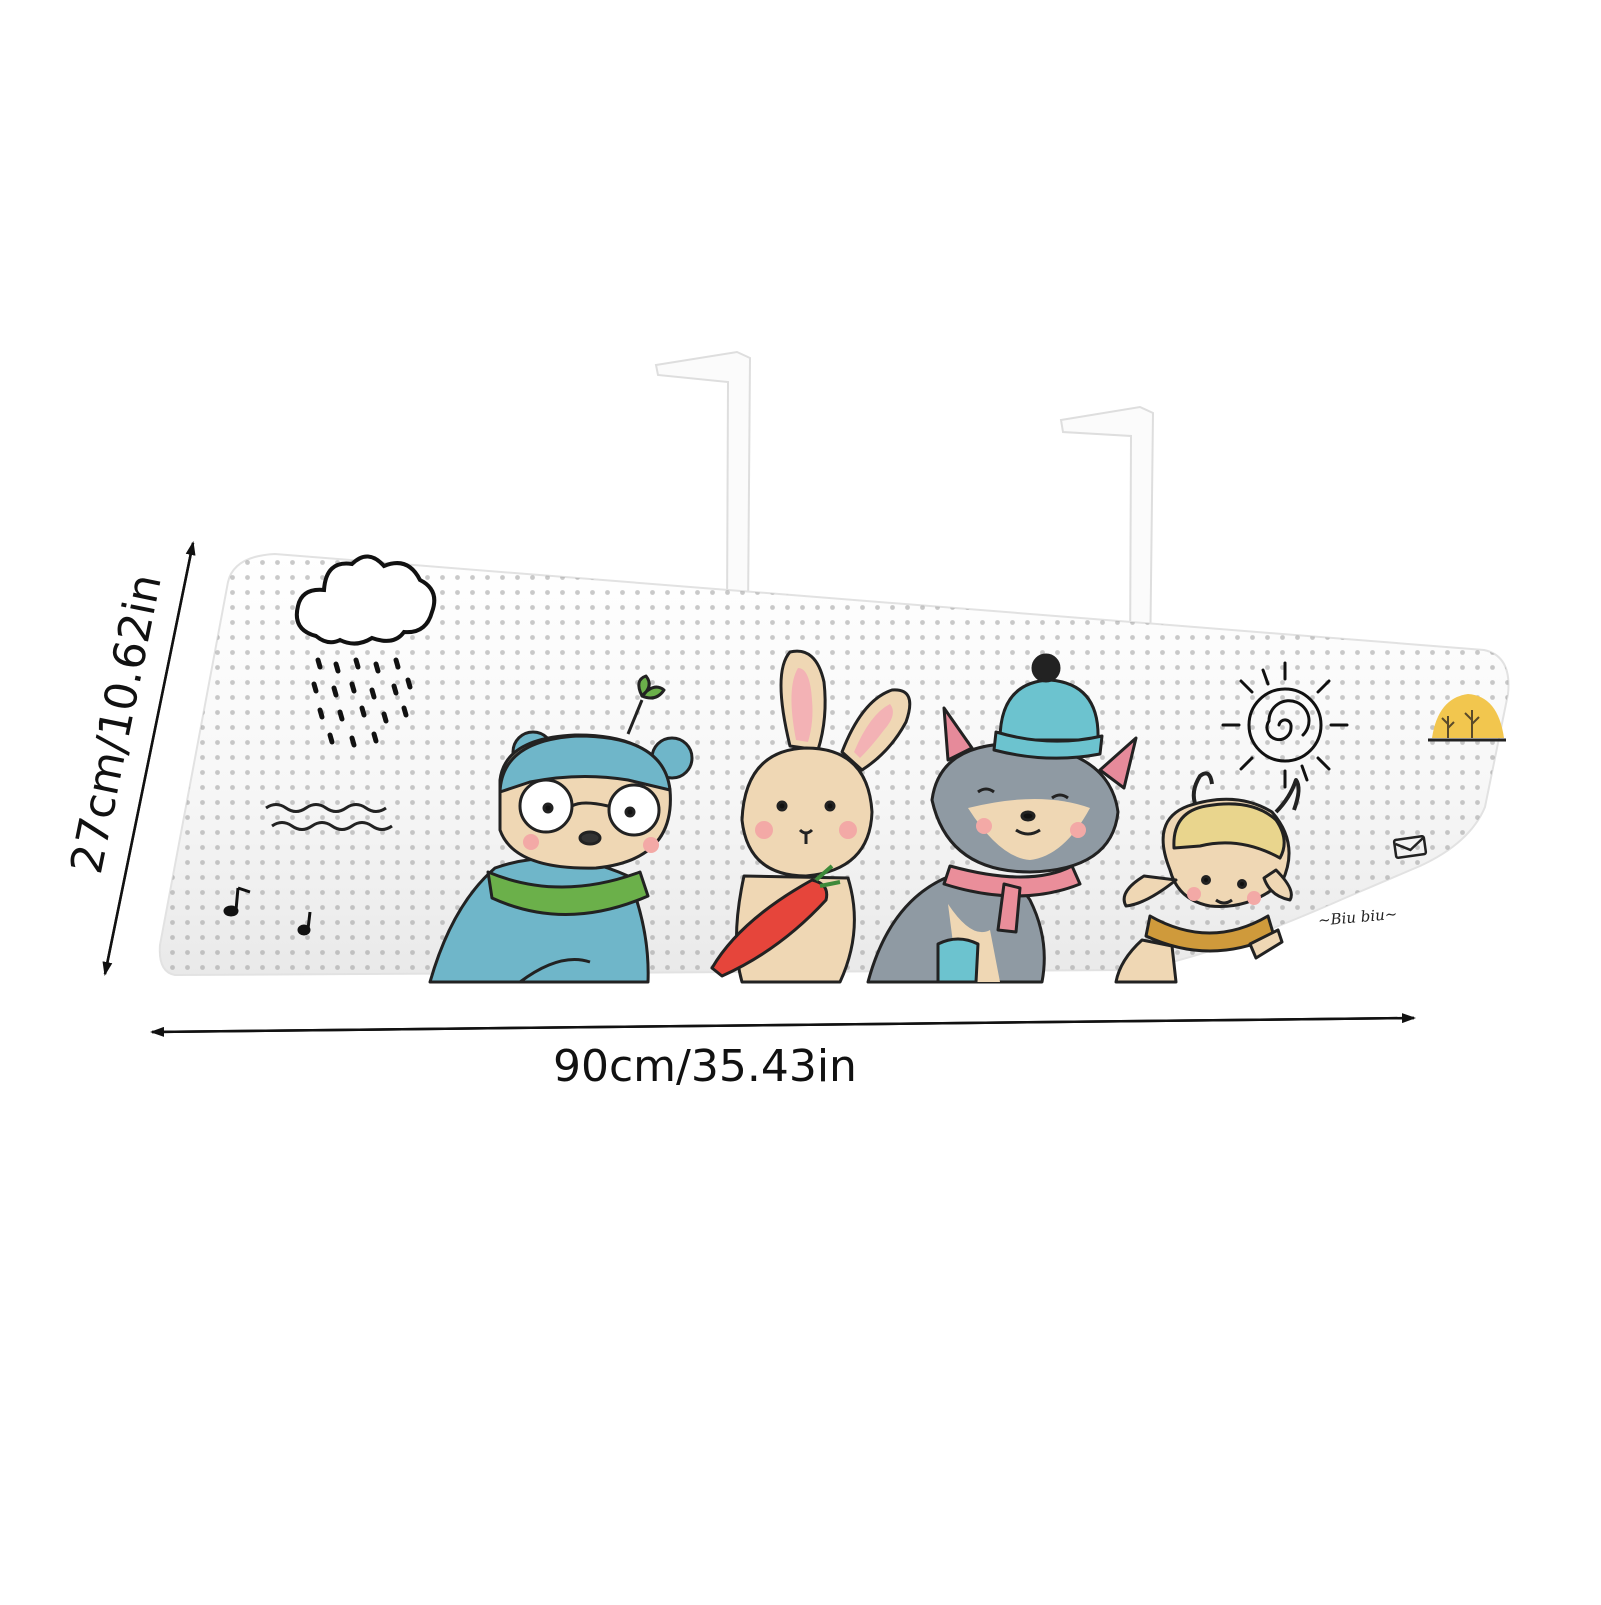  Describe the element at coordinates (705, 1066) in the screenshot. I see `width-dimension-label: 90cm/35.43in` at that location.